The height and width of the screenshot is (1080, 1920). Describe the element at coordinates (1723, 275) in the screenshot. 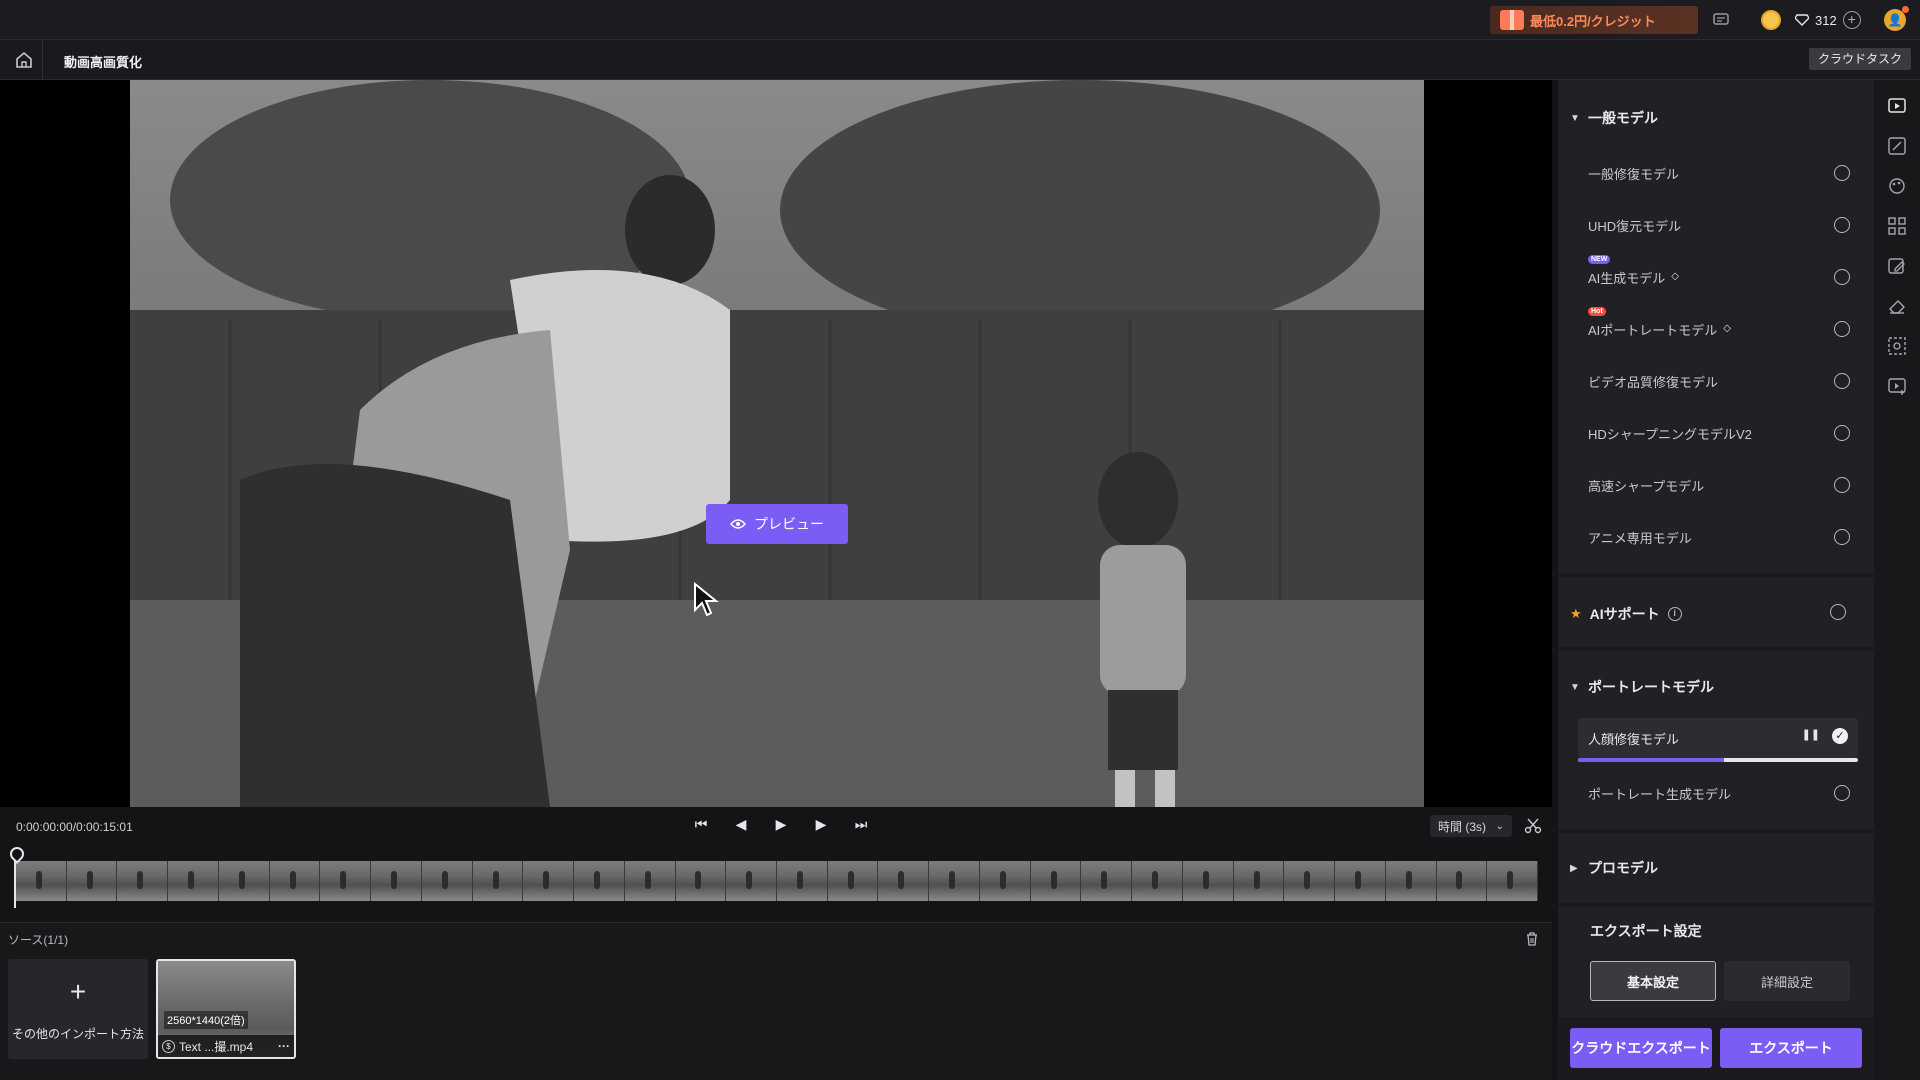

I see `model-option-ai-generation: NEW AI生成モデル ◇` at that location.